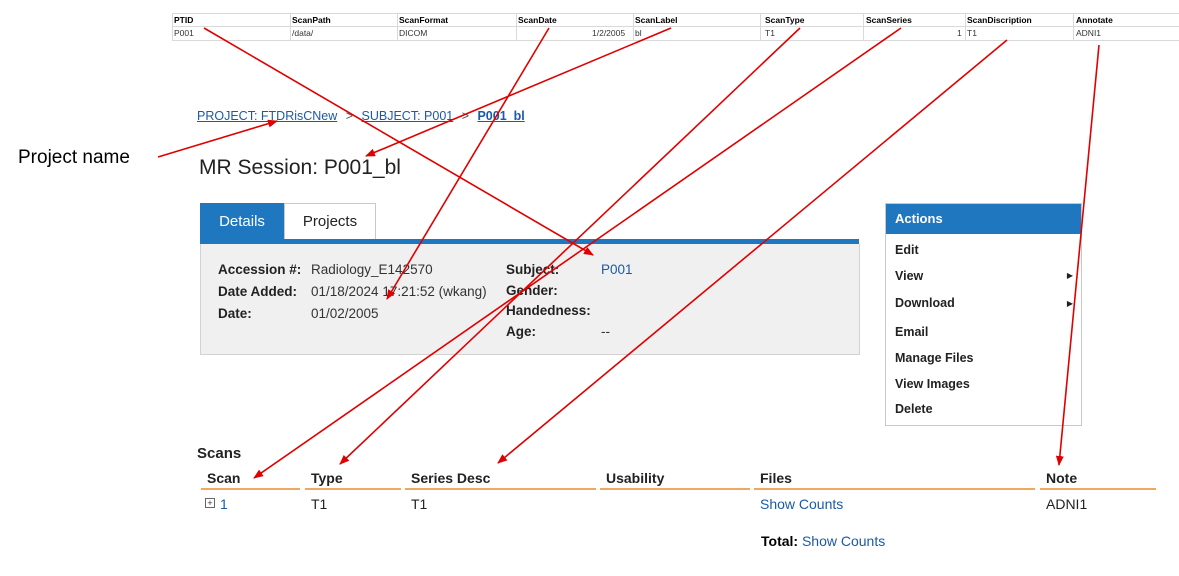 This screenshot has width=1179, height=576. I want to click on sheet-value-scanformat: DICOM, so click(413, 33).